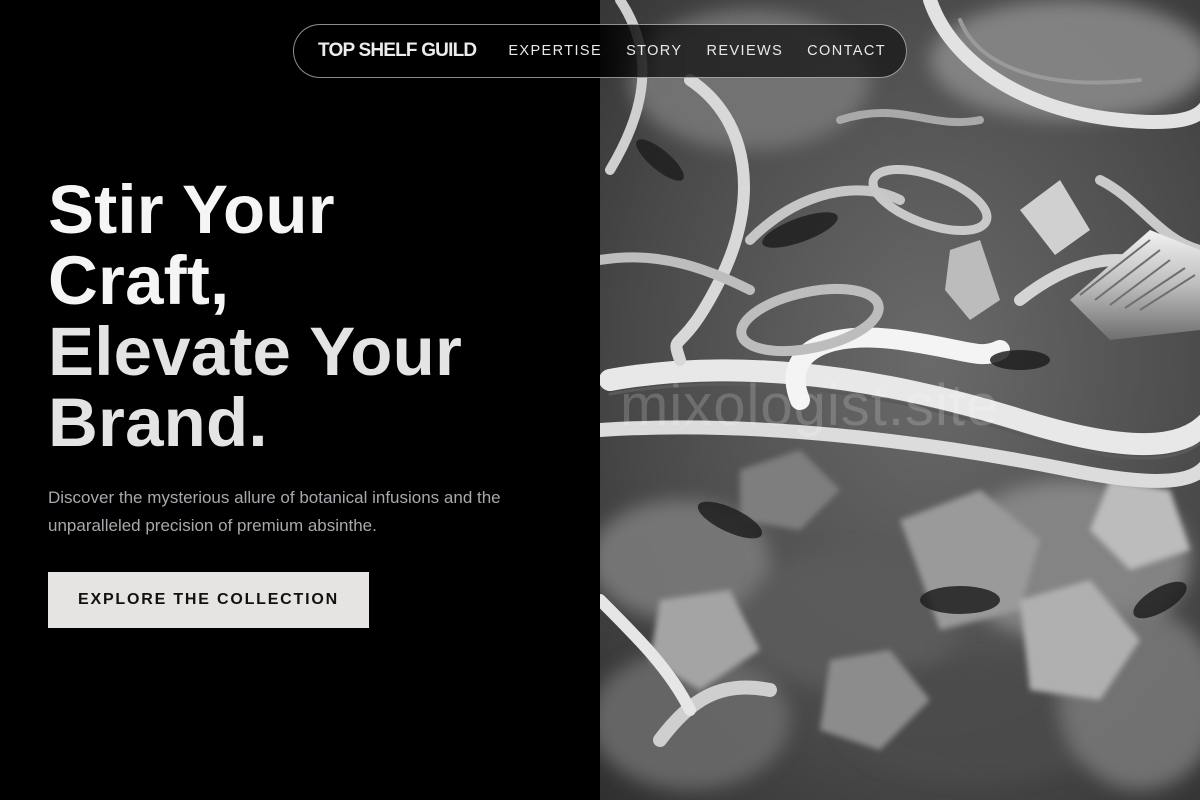 The width and height of the screenshot is (1200, 800). Describe the element at coordinates (654, 51) in the screenshot. I see `nav-link-story: STORY` at that location.